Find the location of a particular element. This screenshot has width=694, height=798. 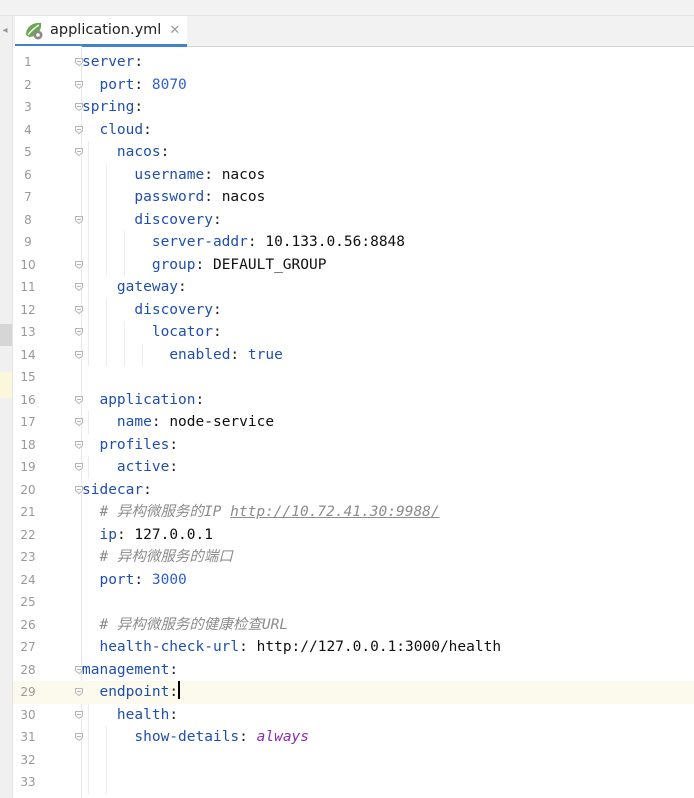

code-line: # 异构微服务的端口 is located at coordinates (388, 557).